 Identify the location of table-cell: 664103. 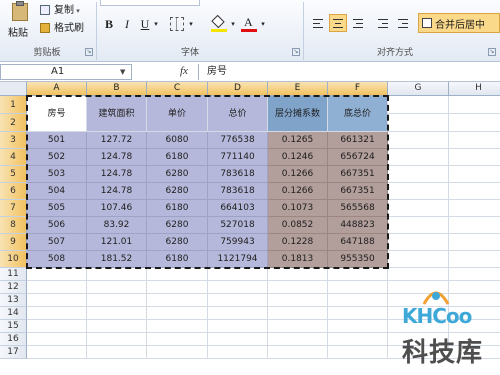
(238, 208).